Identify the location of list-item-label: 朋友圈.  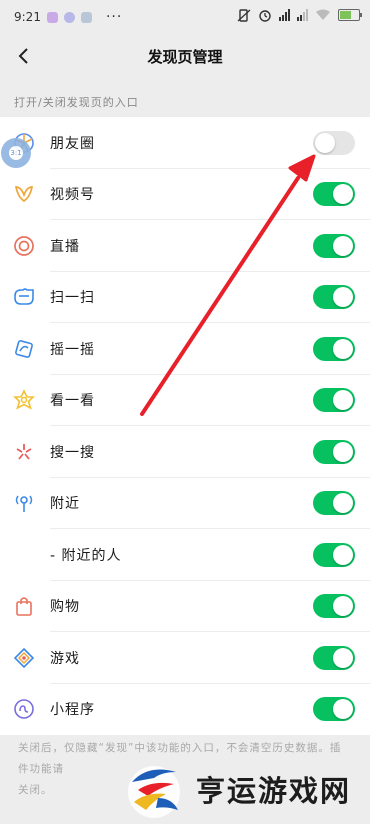
(72, 143).